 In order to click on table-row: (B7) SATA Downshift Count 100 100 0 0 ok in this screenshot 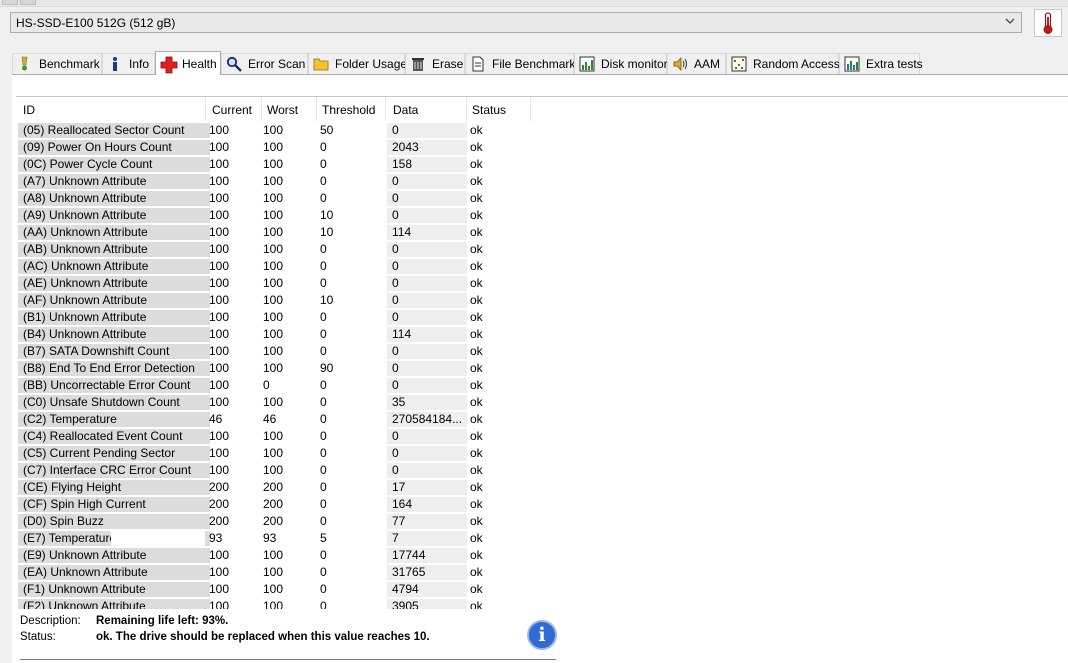, I will do `click(542, 351)`.